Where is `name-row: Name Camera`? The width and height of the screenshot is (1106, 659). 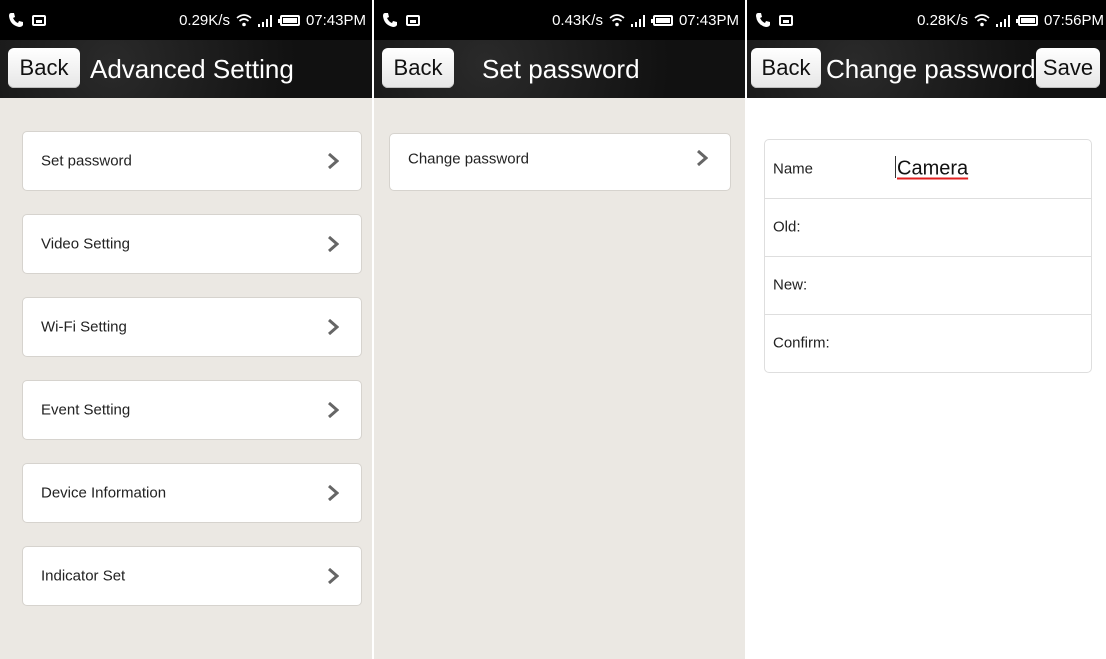
name-row: Name Camera is located at coordinates (928, 169).